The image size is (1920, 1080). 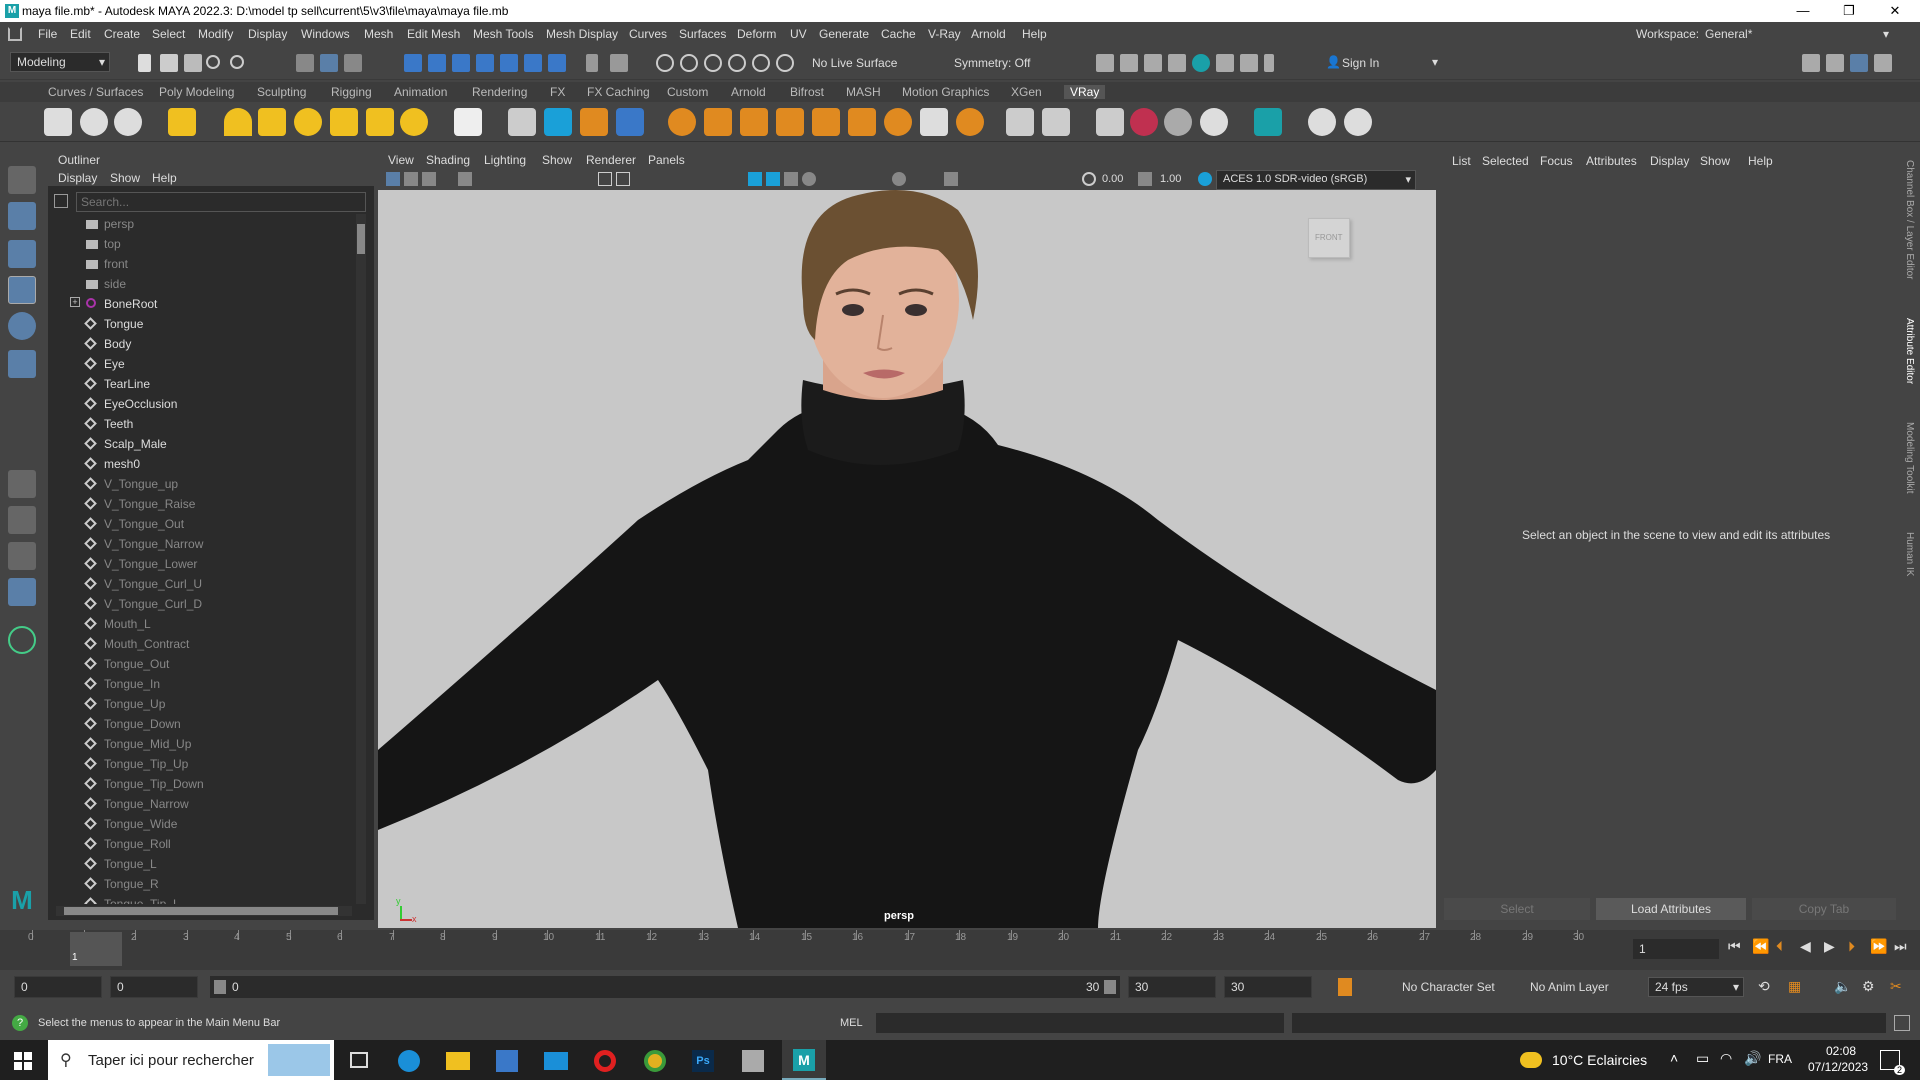 I want to click on network-icon: ▭, so click(x=1702, y=1058).